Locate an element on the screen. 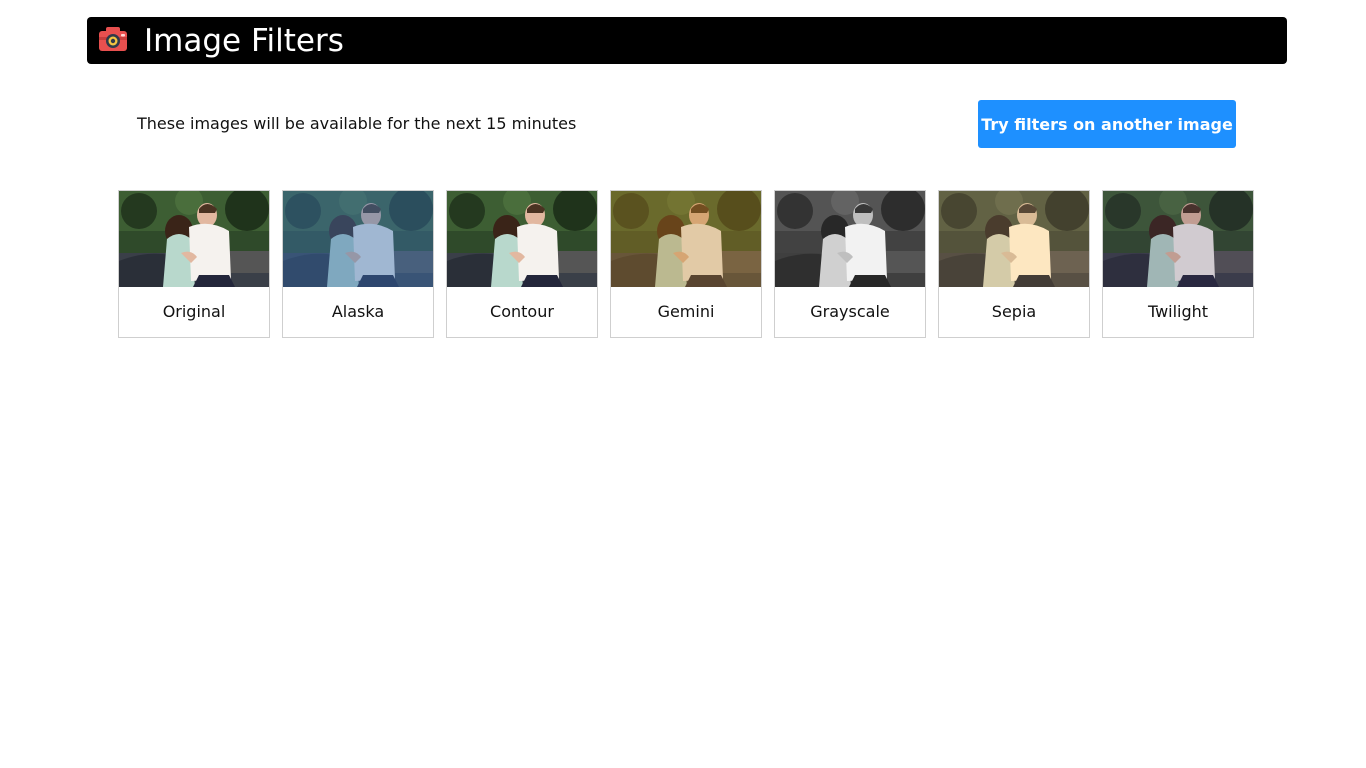 The width and height of the screenshot is (1366, 768). thumbnail-contour is located at coordinates (522, 239).